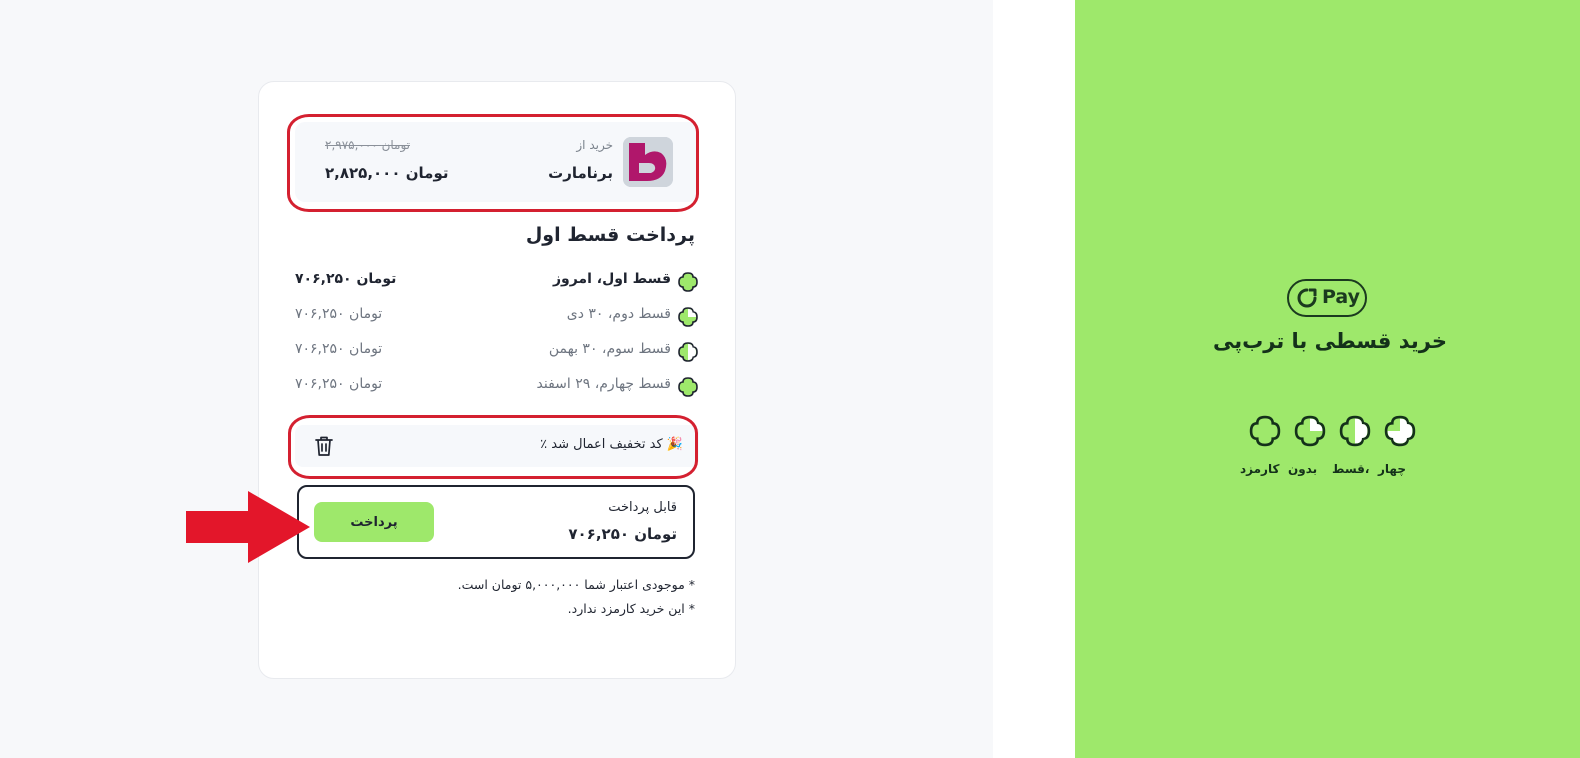 The height and width of the screenshot is (758, 1580). I want to click on payment-box: قابل پرداخت ۷۰۶,۲۵۰ تومان پرداخت, so click(496, 522).